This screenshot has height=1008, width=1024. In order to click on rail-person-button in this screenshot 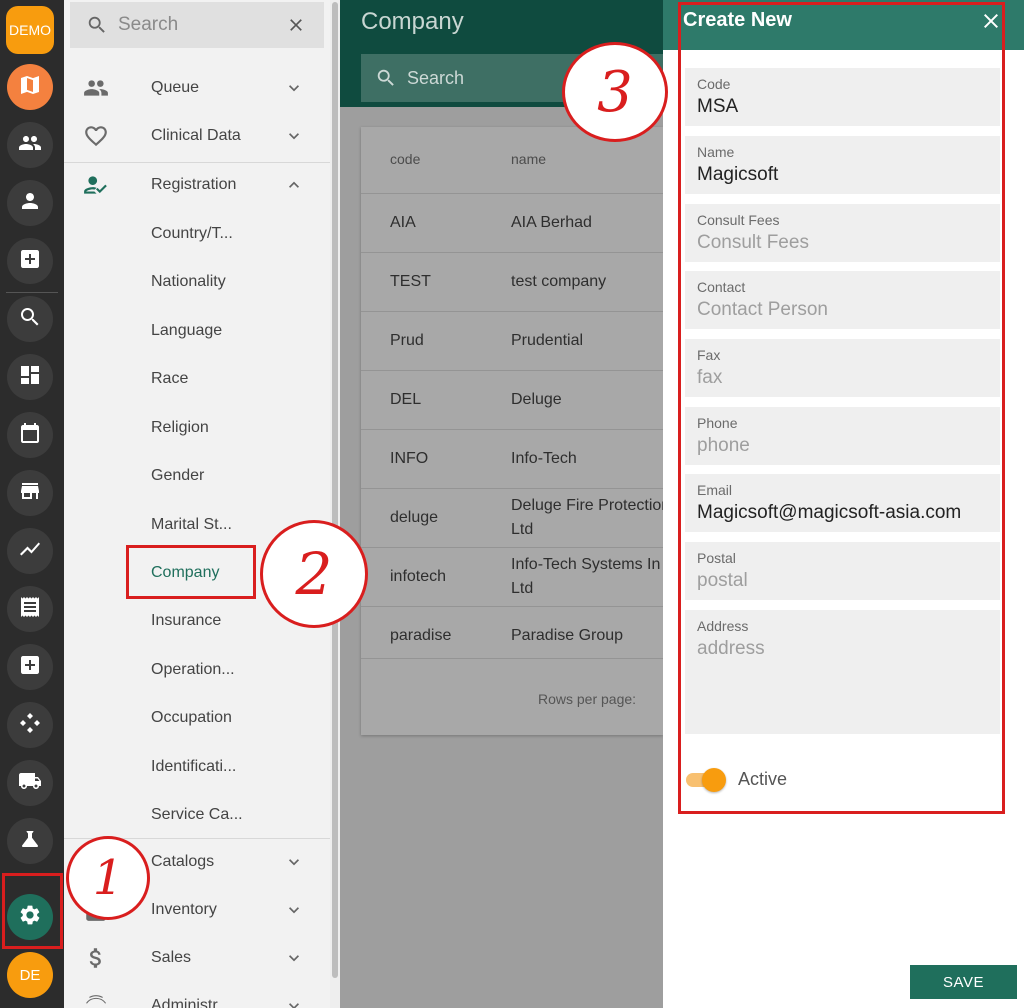, I will do `click(30, 203)`.